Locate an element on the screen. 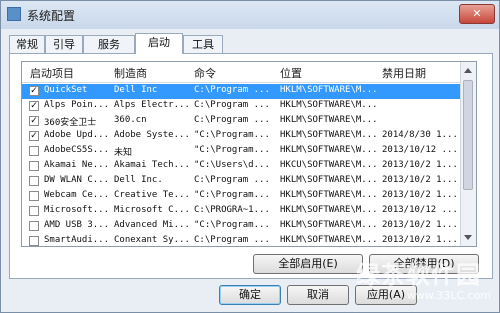 This screenshot has height=313, width=500. row-item: 360安全卫士 is located at coordinates (70, 123).